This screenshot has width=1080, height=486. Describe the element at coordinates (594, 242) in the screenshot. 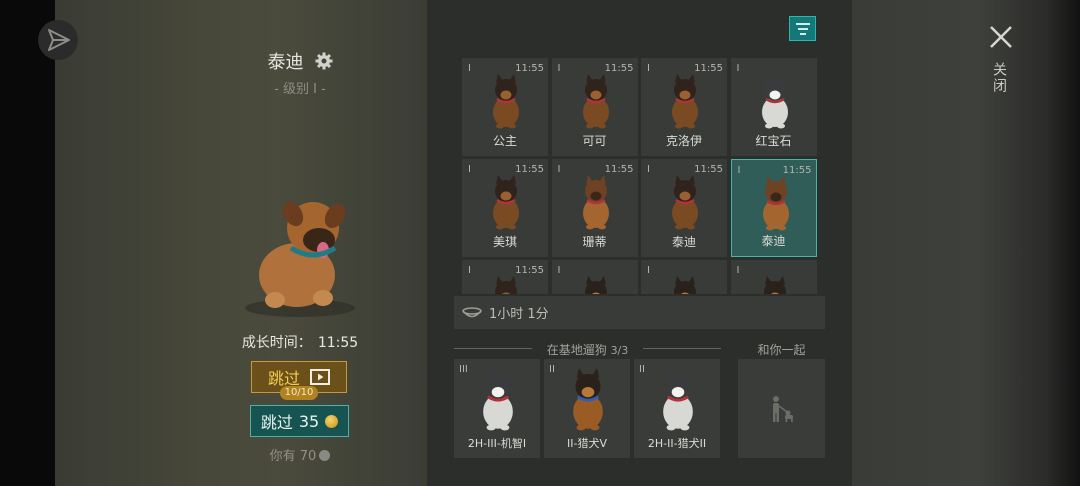

I see `dog-name: 珊蒂` at that location.